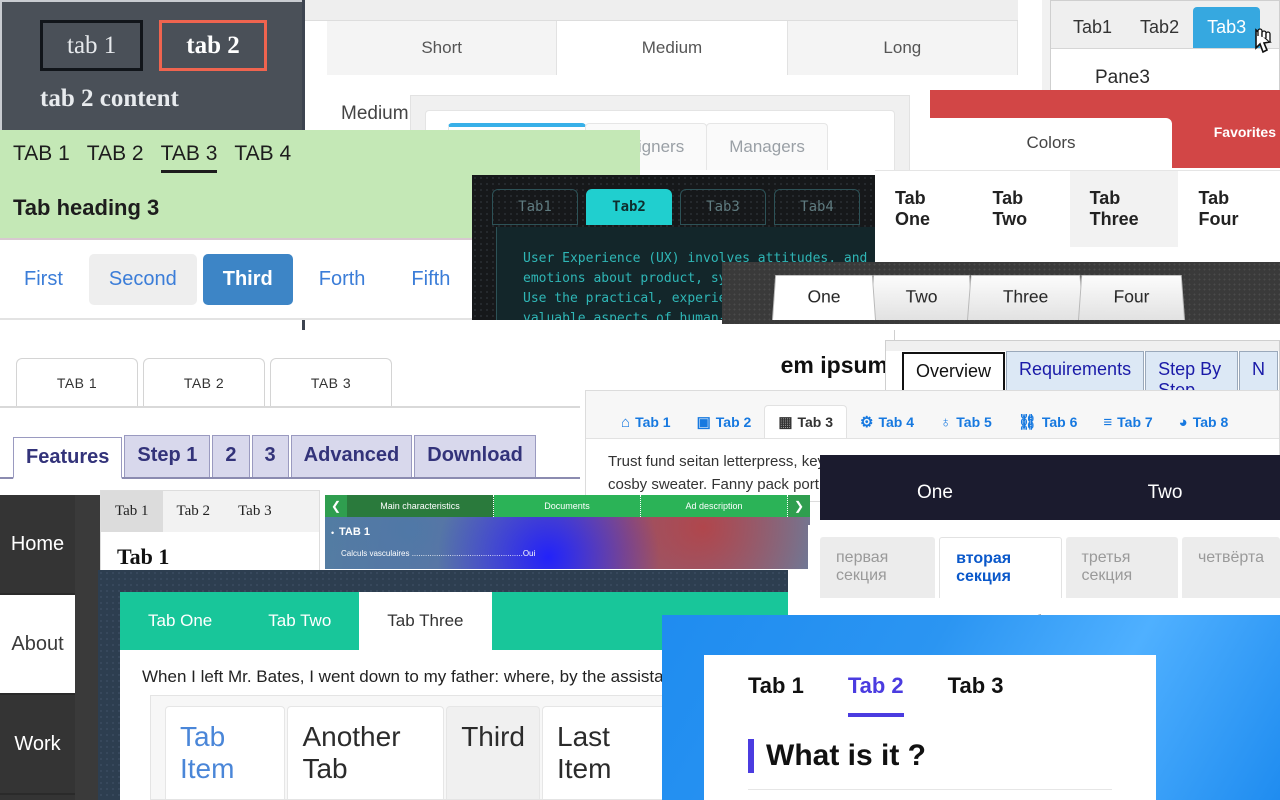  Describe the element at coordinates (1026, 297) in the screenshot. I see `tab-three: Three` at that location.